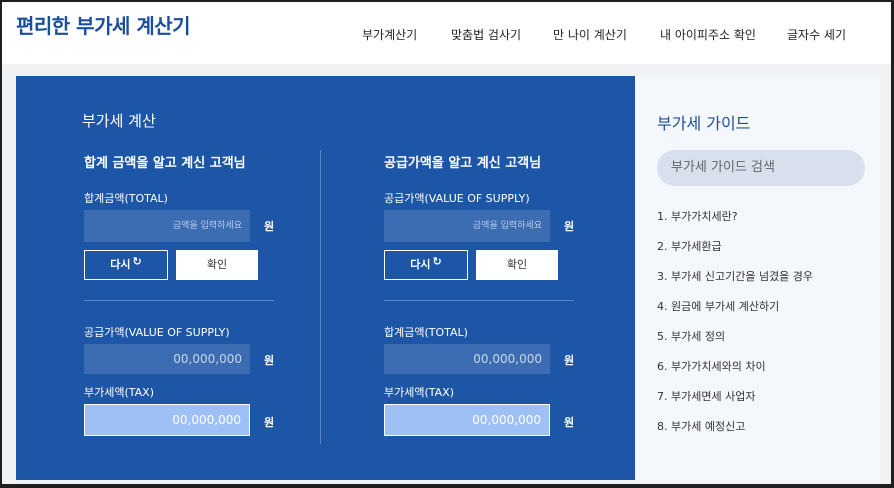  Describe the element at coordinates (735, 375) in the screenshot. I see `guide-item: 6. 부가가치세와의 차이` at that location.